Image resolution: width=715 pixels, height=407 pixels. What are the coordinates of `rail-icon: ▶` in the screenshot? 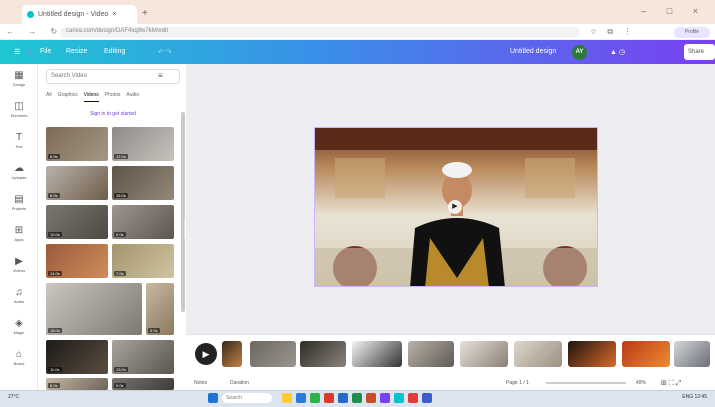 It's located at (19, 261).